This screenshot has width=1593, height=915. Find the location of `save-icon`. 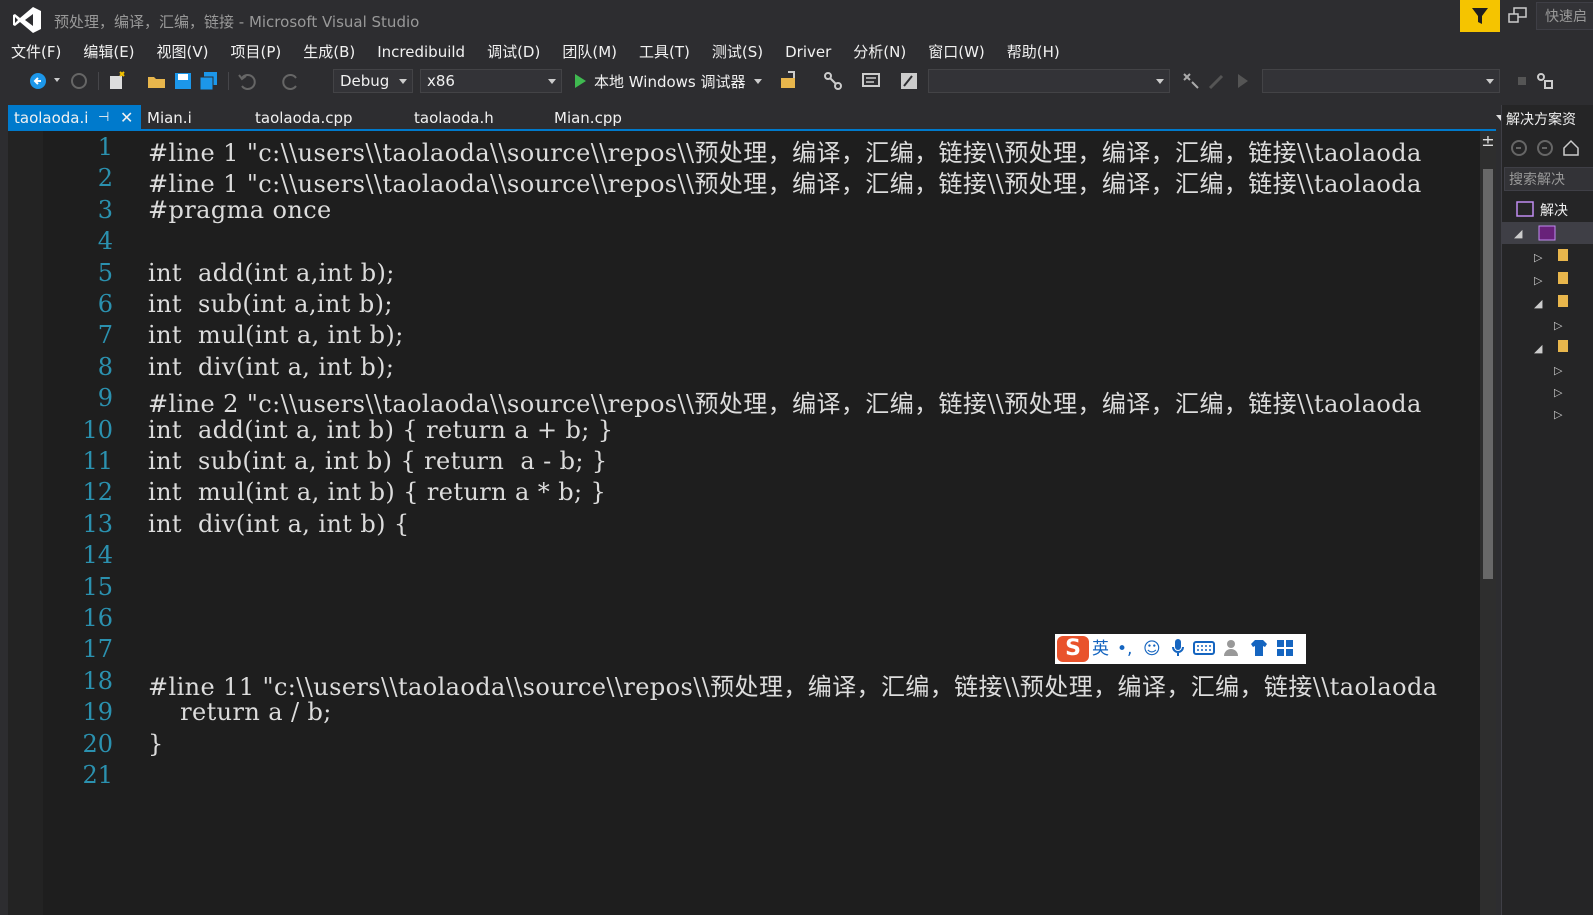

save-icon is located at coordinates (183, 81).